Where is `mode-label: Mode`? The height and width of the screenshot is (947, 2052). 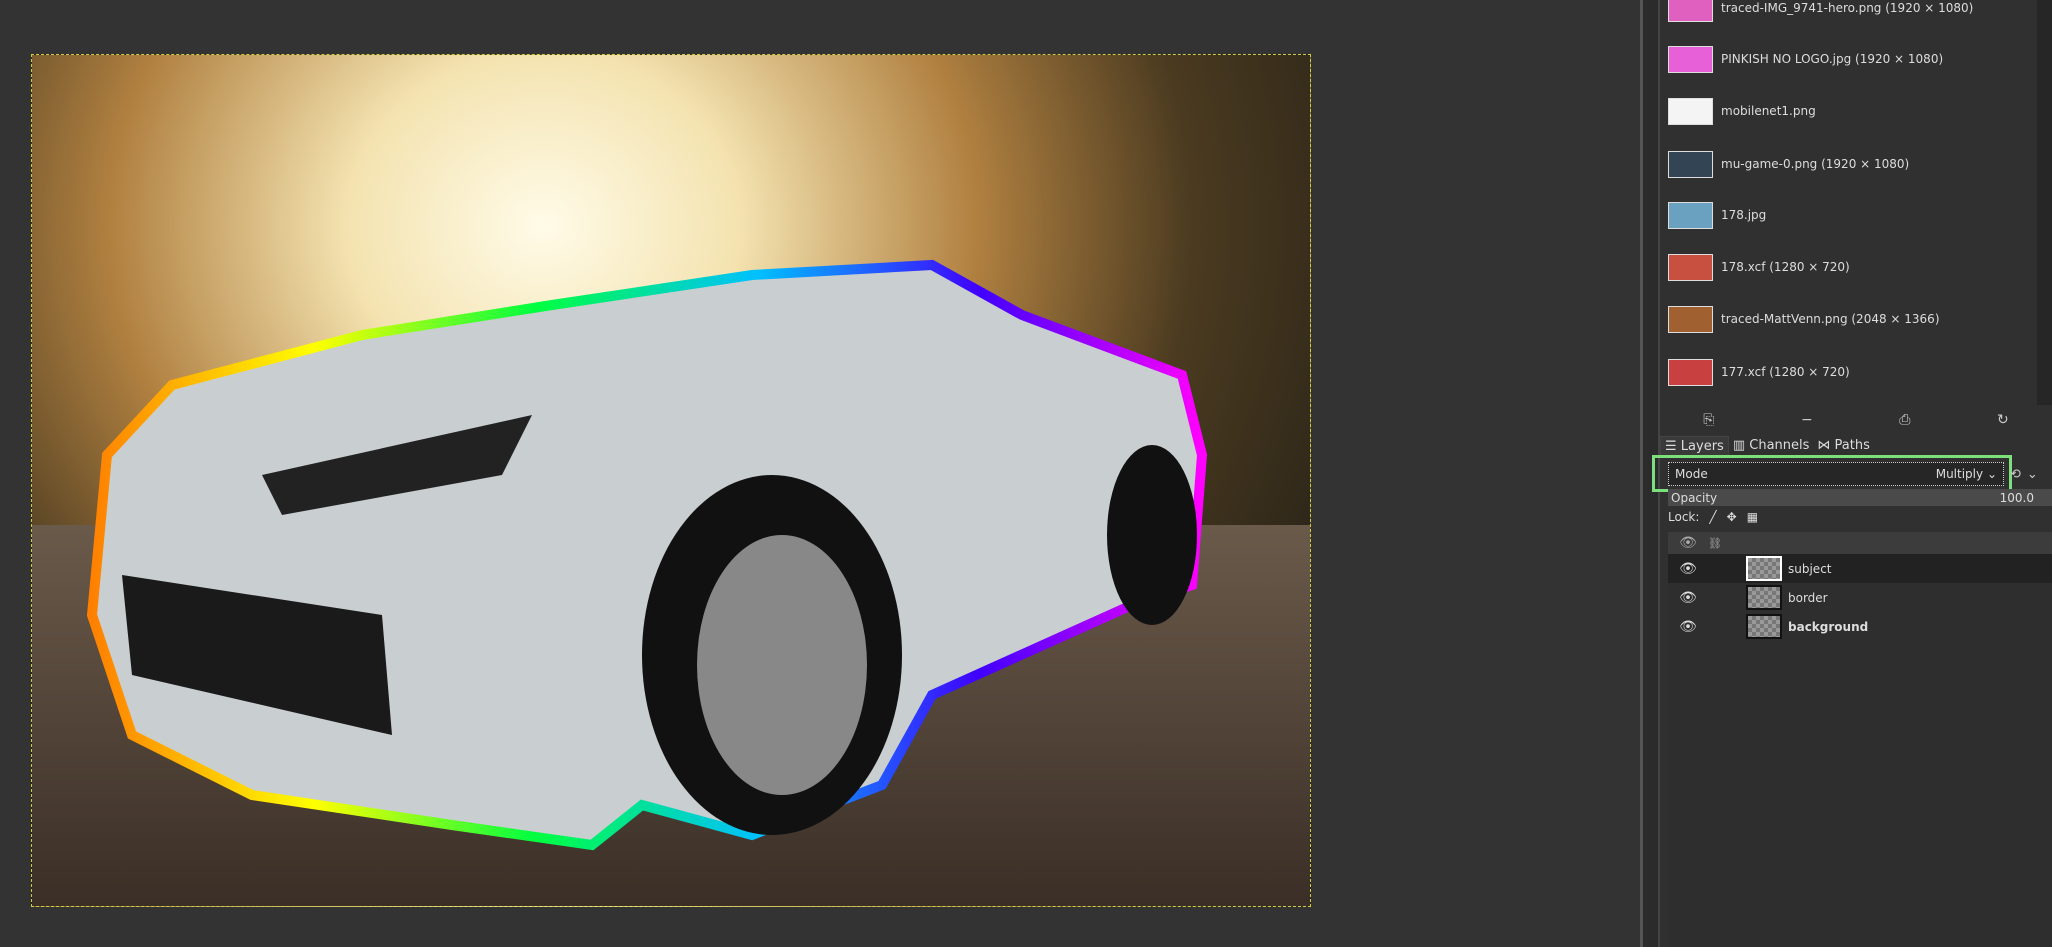
mode-label: Mode is located at coordinates (1691, 474).